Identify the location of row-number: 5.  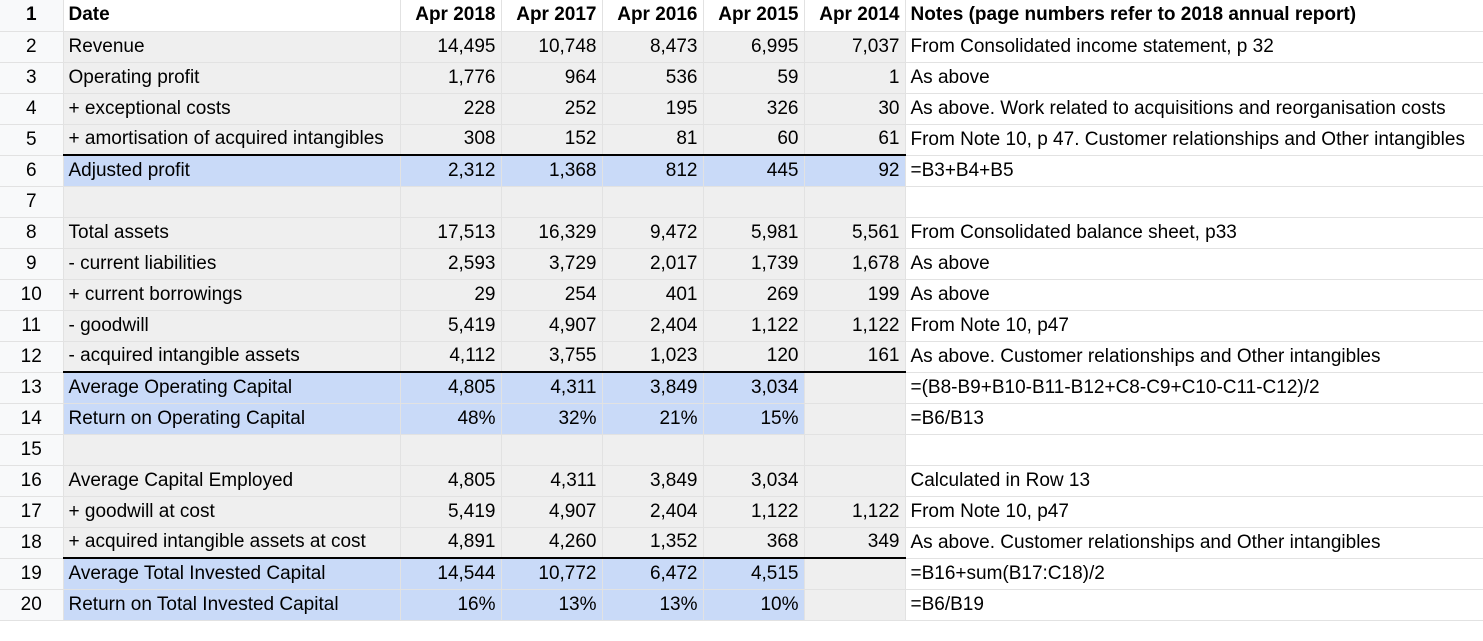
(32, 140).